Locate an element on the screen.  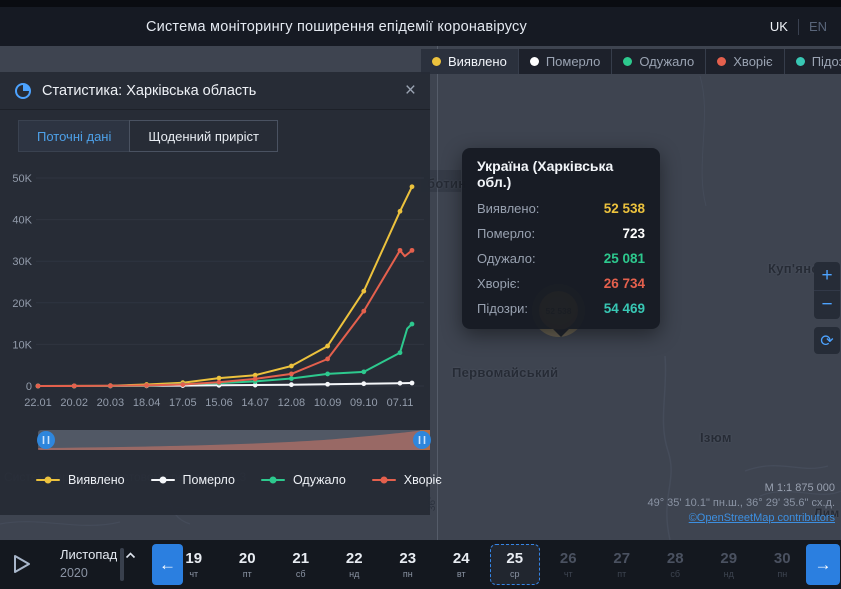
language-switch: UK EN is located at coordinates (798, 26).